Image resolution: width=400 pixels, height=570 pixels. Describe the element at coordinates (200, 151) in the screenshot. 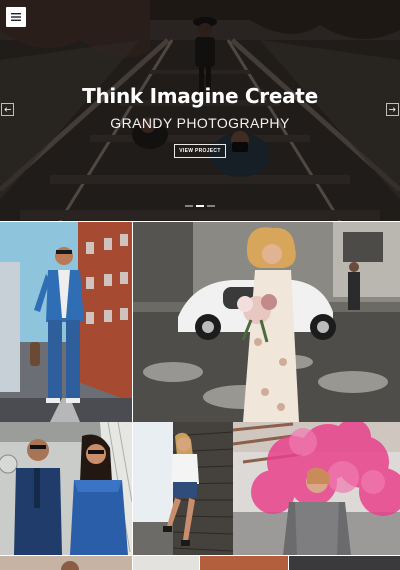

I see `view-project-button: VIEW PROJECT` at that location.